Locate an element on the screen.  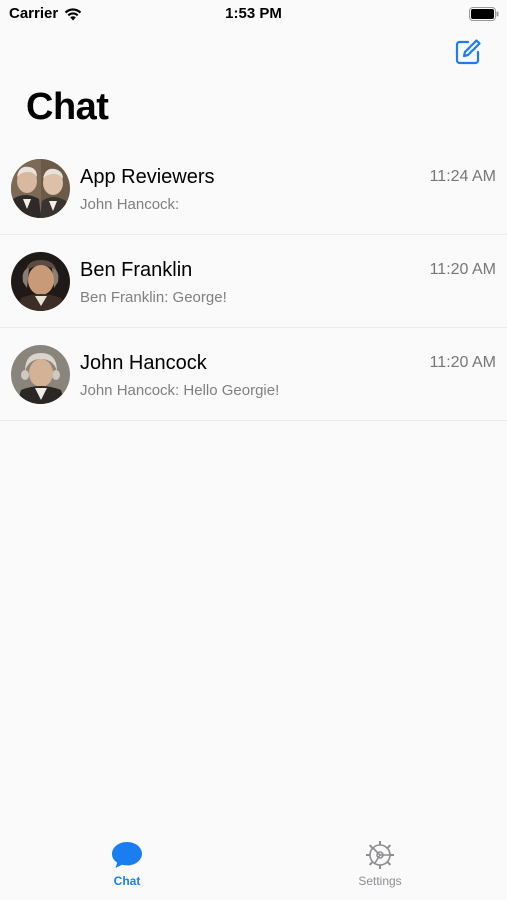
tab-label: Chat is located at coordinates (127, 881).